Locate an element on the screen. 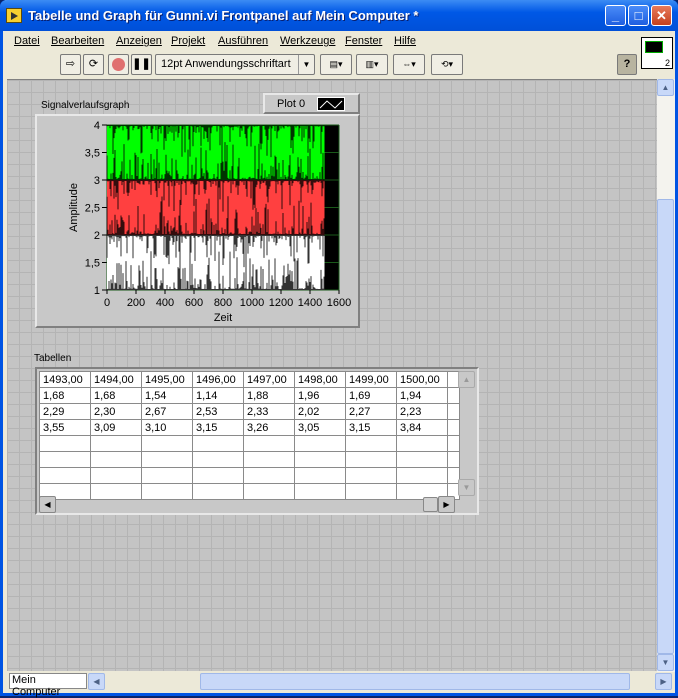 This screenshot has height=698, width=678. align-icon: ▤▾ is located at coordinates (336, 64).